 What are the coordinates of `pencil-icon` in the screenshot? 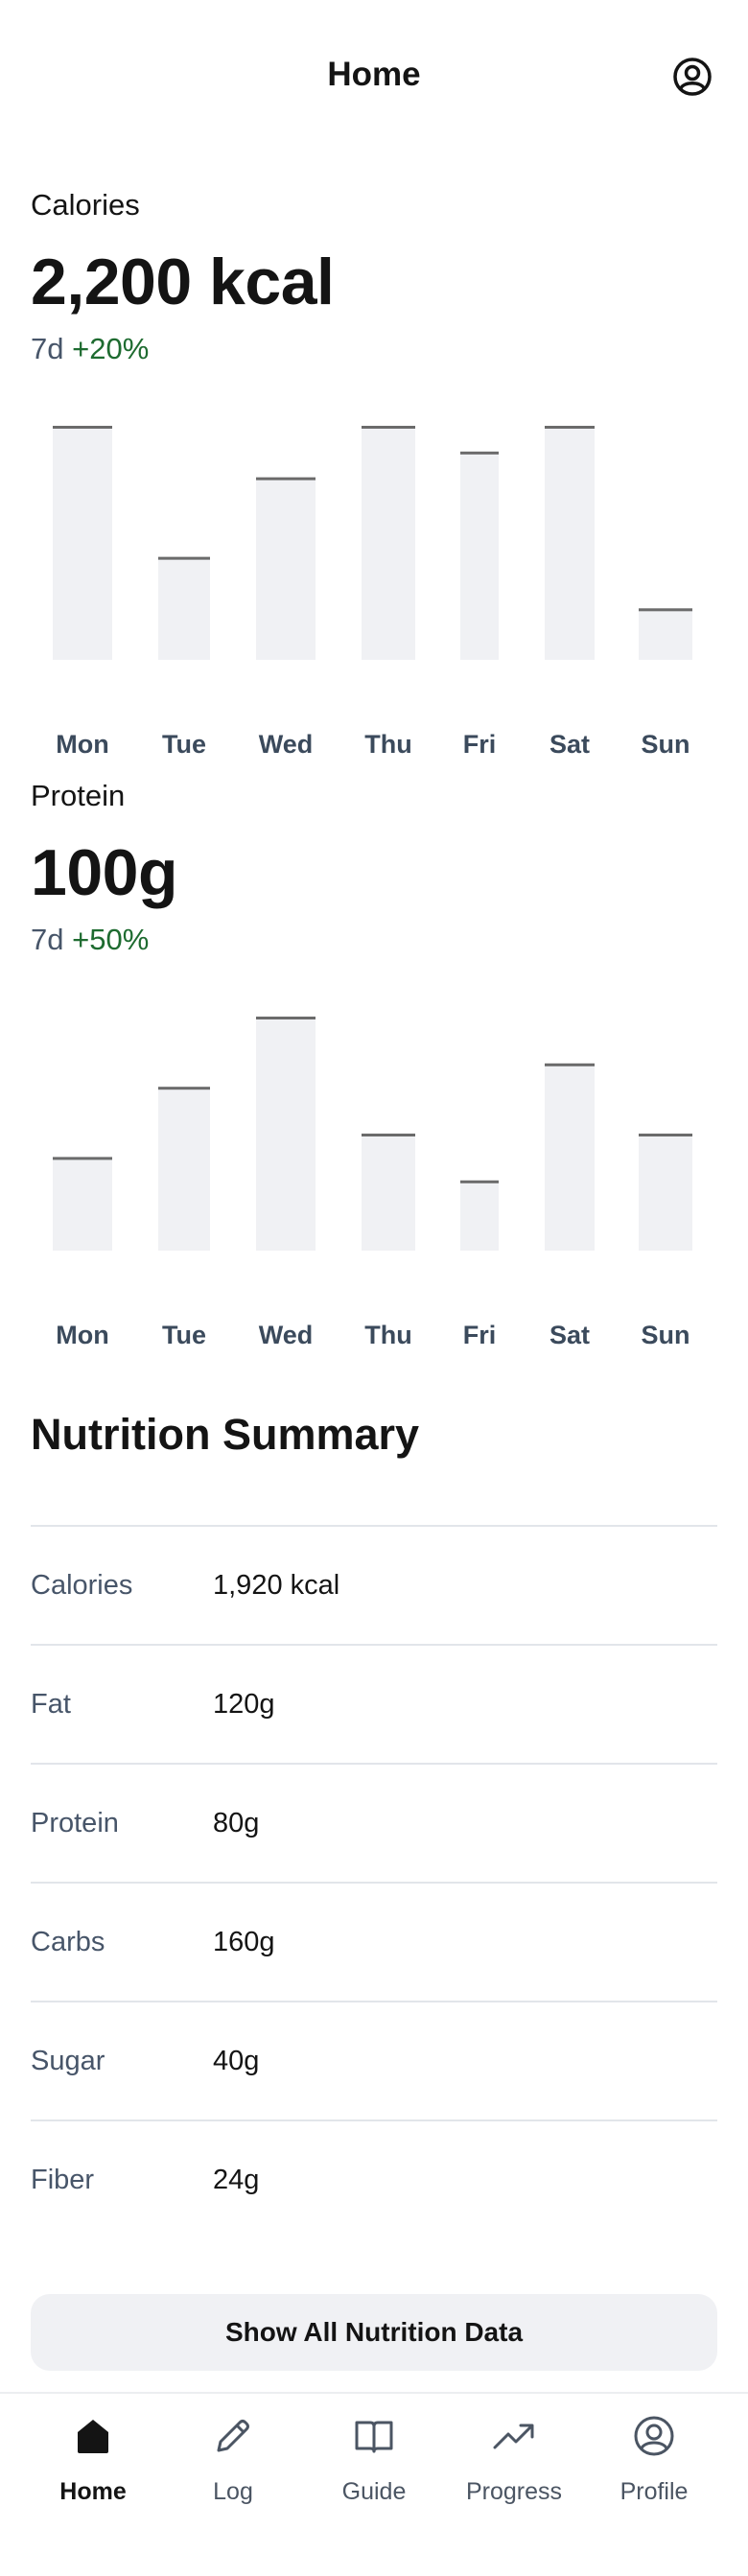 It's located at (233, 2436).